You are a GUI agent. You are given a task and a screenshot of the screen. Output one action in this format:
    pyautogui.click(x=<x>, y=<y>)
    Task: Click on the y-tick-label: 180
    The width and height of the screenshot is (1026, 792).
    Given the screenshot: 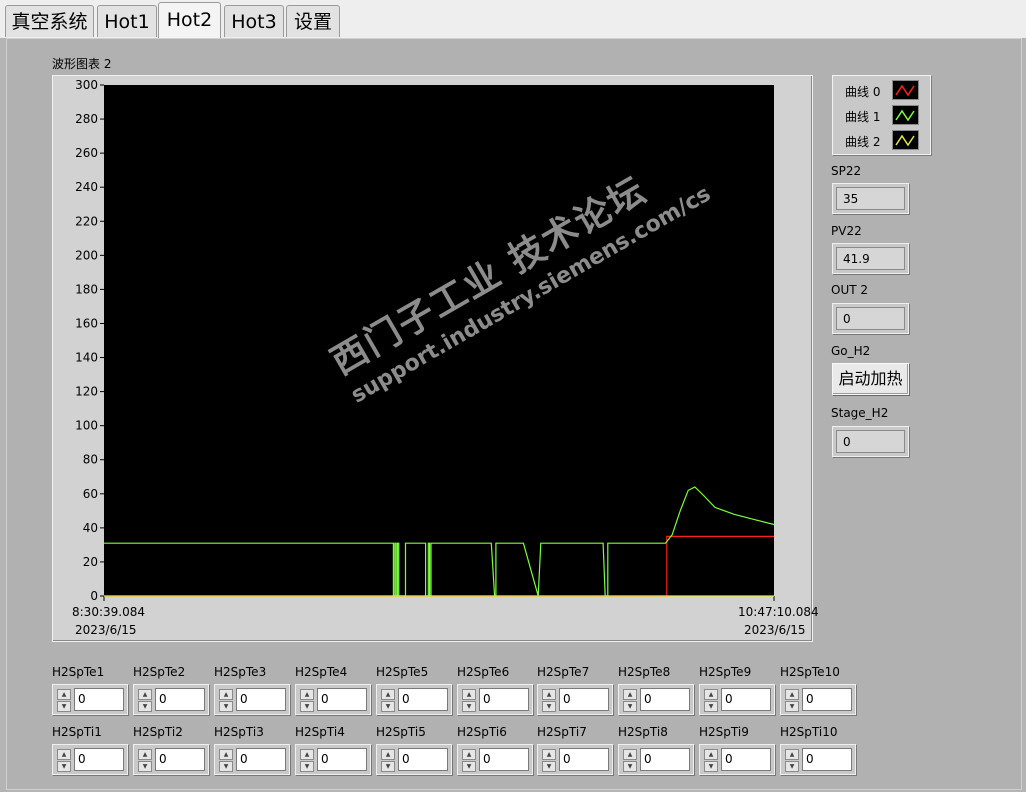 What is the action you would take?
    pyautogui.click(x=86, y=289)
    